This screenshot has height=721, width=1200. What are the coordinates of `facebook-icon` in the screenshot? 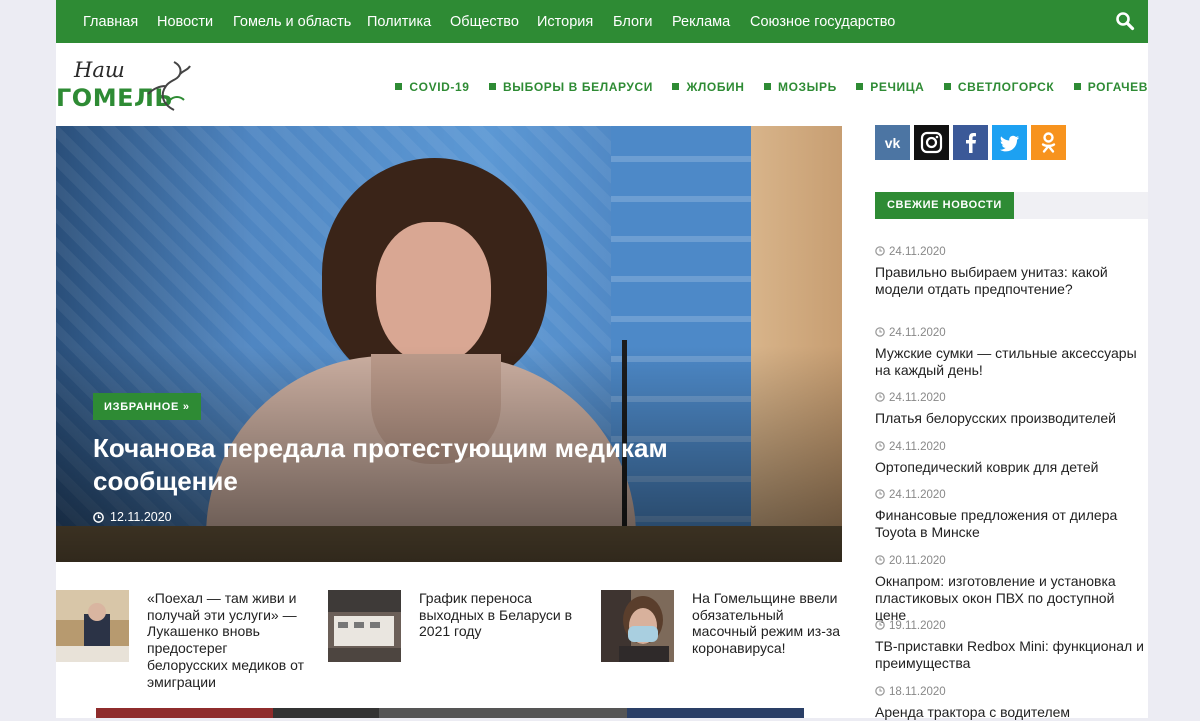 It's located at (971, 143).